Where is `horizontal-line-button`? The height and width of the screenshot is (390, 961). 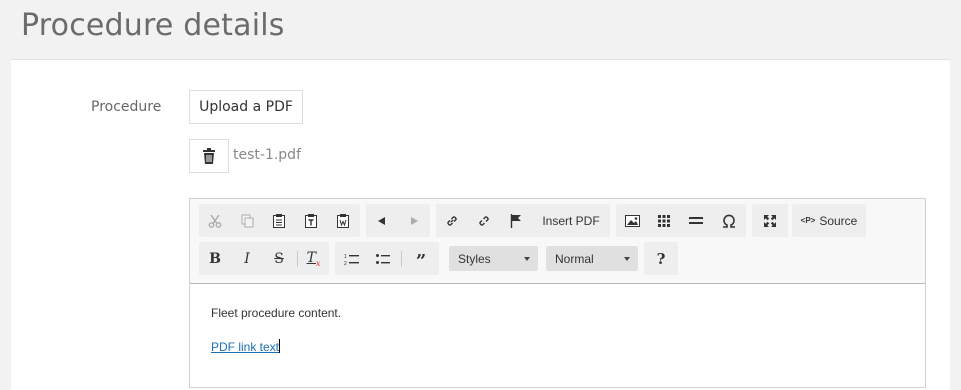 horizontal-line-button is located at coordinates (696, 220).